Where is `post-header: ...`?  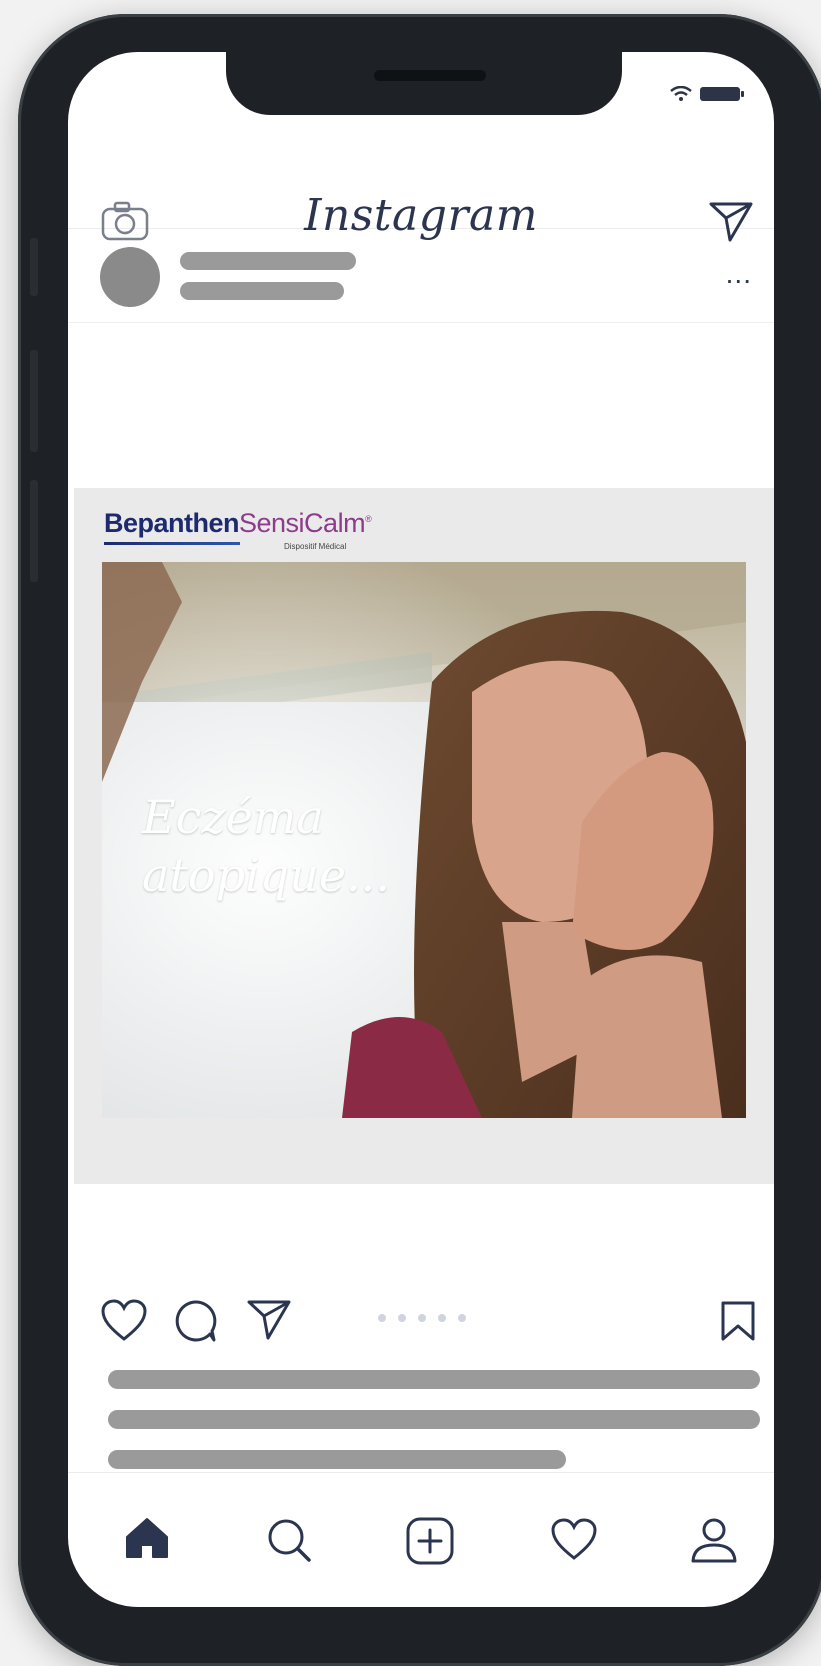
post-header: ... is located at coordinates (421, 276).